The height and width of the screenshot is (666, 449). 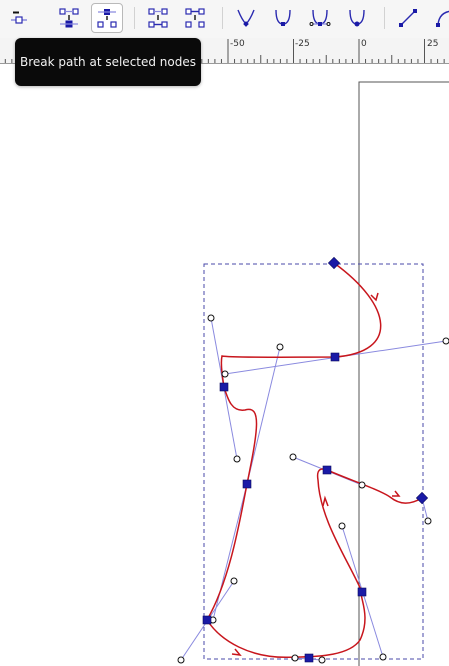 I want to click on join-segment-icon, so click(x=158, y=18).